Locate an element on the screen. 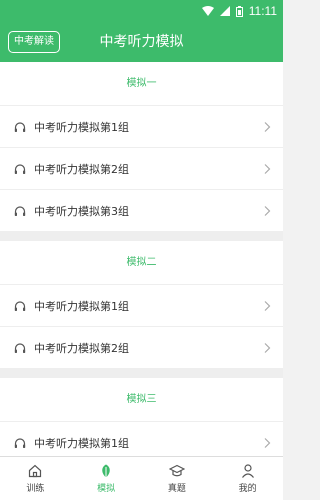 This screenshot has height=500, width=320. status-bar: 11:11 is located at coordinates (141, 11).